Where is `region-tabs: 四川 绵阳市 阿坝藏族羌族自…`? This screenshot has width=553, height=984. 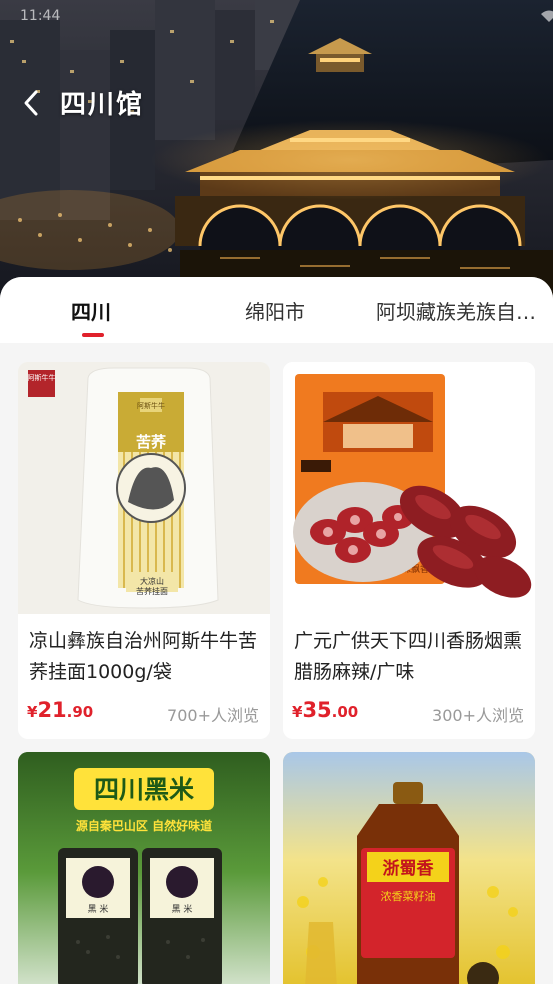 region-tabs: 四川 绵阳市 阿坝藏族羌族自… is located at coordinates (276, 310).